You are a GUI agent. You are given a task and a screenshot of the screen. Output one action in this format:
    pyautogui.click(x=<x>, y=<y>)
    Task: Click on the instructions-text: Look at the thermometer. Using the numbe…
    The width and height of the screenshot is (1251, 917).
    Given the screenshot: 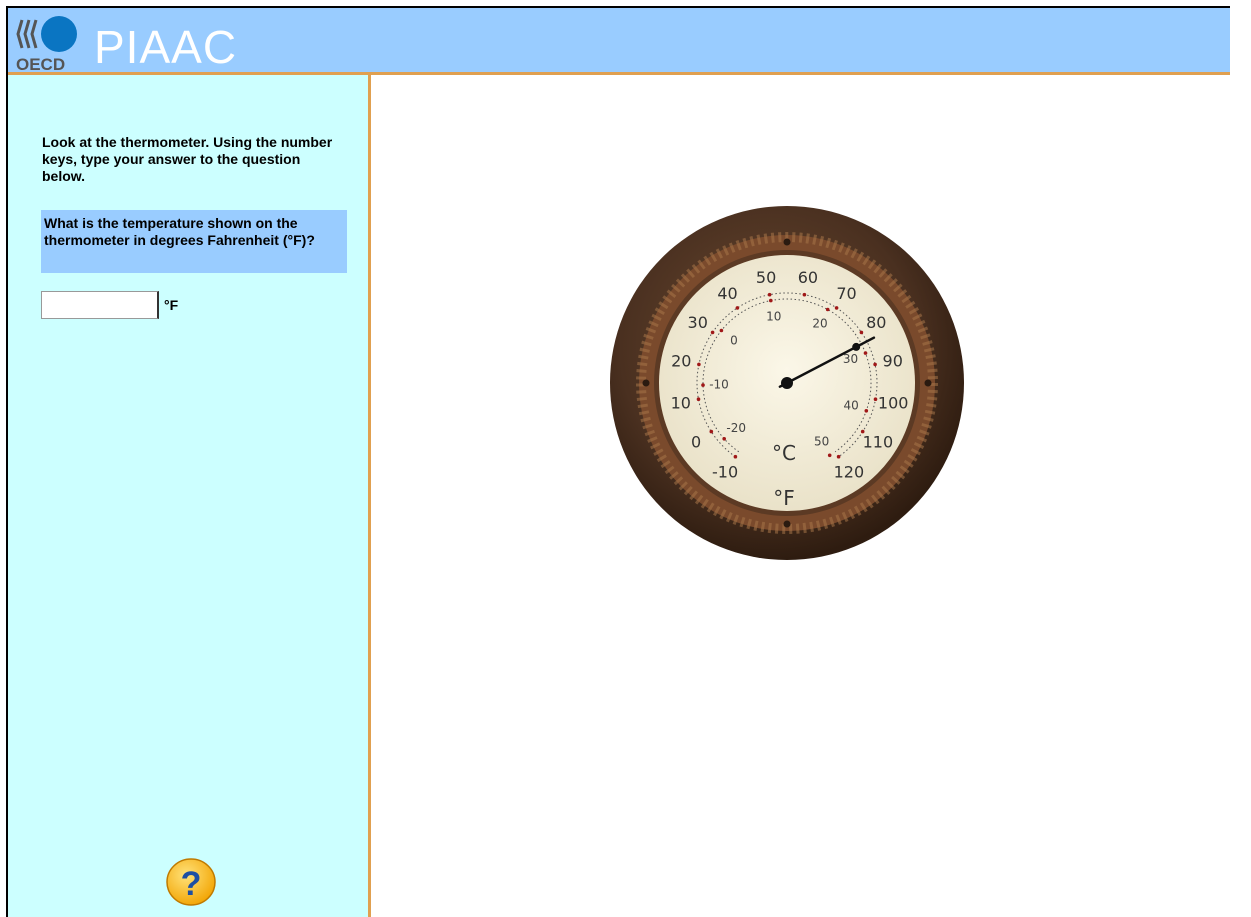 What is the action you would take?
    pyautogui.click(x=187, y=159)
    